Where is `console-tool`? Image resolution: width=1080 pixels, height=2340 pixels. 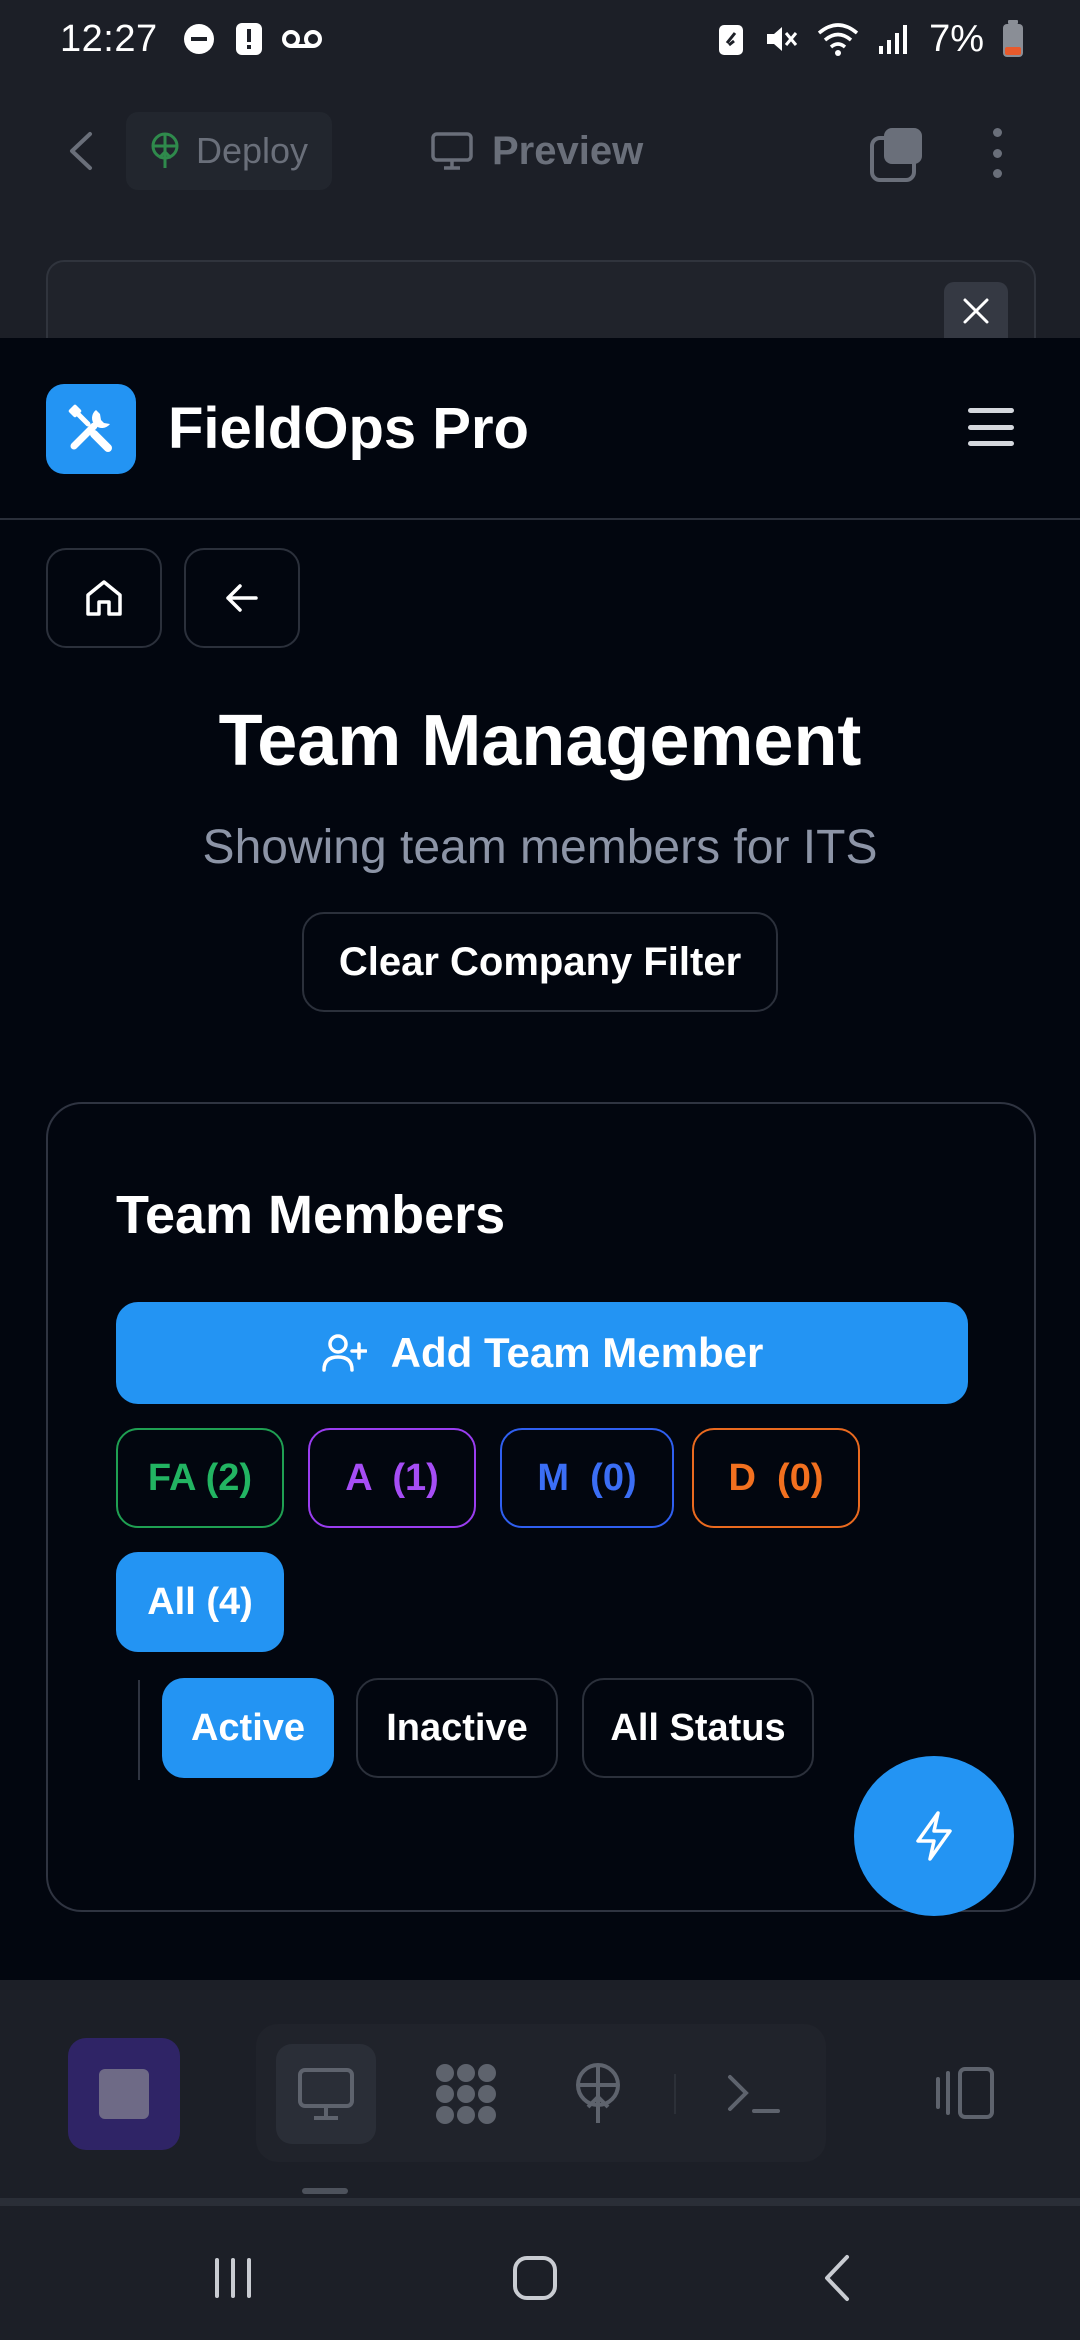
console-tool is located at coordinates (754, 2094).